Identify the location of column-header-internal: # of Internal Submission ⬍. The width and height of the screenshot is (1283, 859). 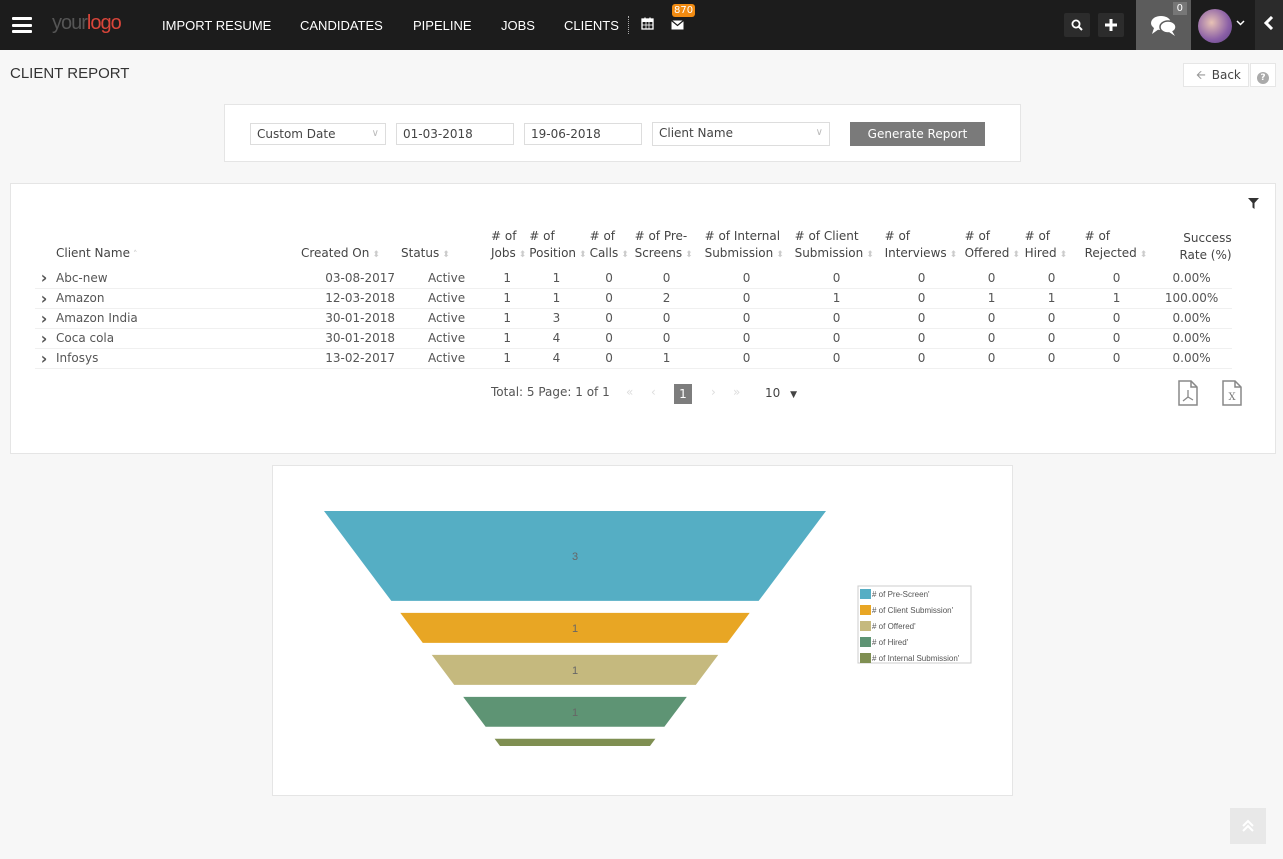
(747, 241).